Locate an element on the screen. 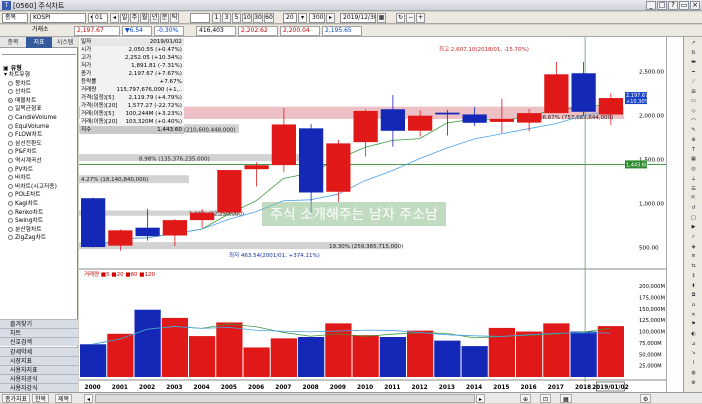 This screenshot has width=702, height=404. drawing-tool-icon: ⇅ is located at coordinates (693, 54).